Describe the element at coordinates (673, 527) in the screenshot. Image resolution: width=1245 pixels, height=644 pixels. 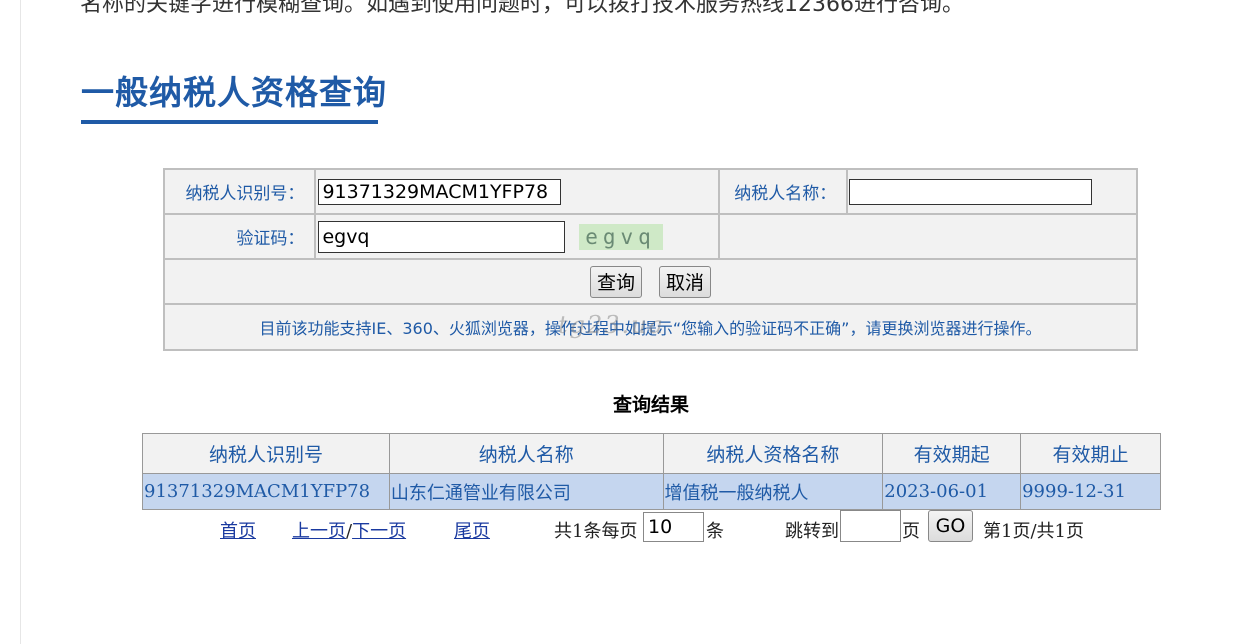
I see `page-size-input` at that location.